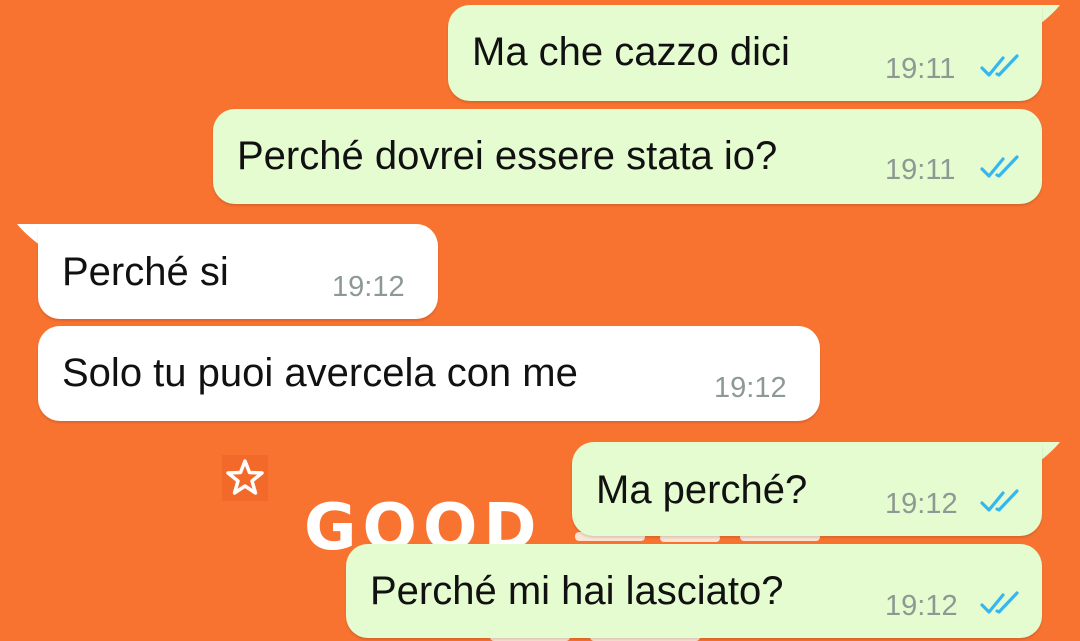 The image size is (1080, 641). I want to click on message-text: Ma che cazzo dici, so click(631, 52).